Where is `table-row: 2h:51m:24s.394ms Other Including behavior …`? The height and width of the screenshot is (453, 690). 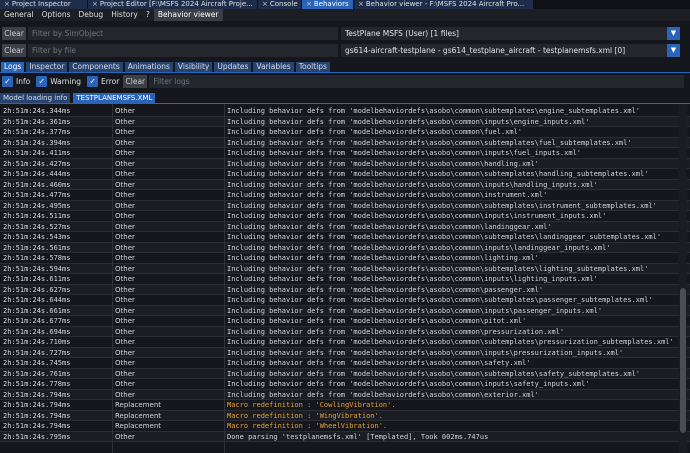
table-row: 2h:51m:24s.394ms Other Including behavior … is located at coordinates (345, 142).